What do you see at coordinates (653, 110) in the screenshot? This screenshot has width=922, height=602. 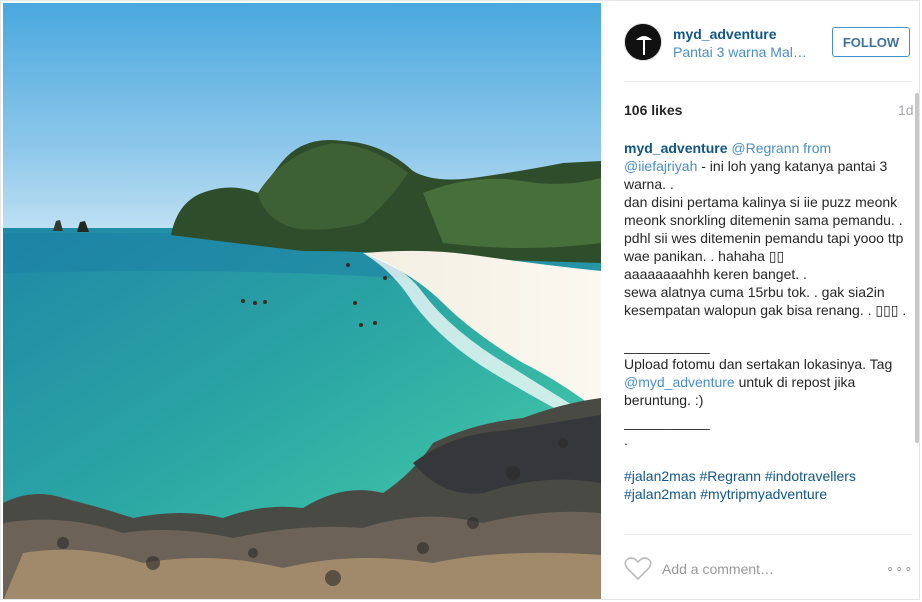 I see `likes-count: 106 likes` at bounding box center [653, 110].